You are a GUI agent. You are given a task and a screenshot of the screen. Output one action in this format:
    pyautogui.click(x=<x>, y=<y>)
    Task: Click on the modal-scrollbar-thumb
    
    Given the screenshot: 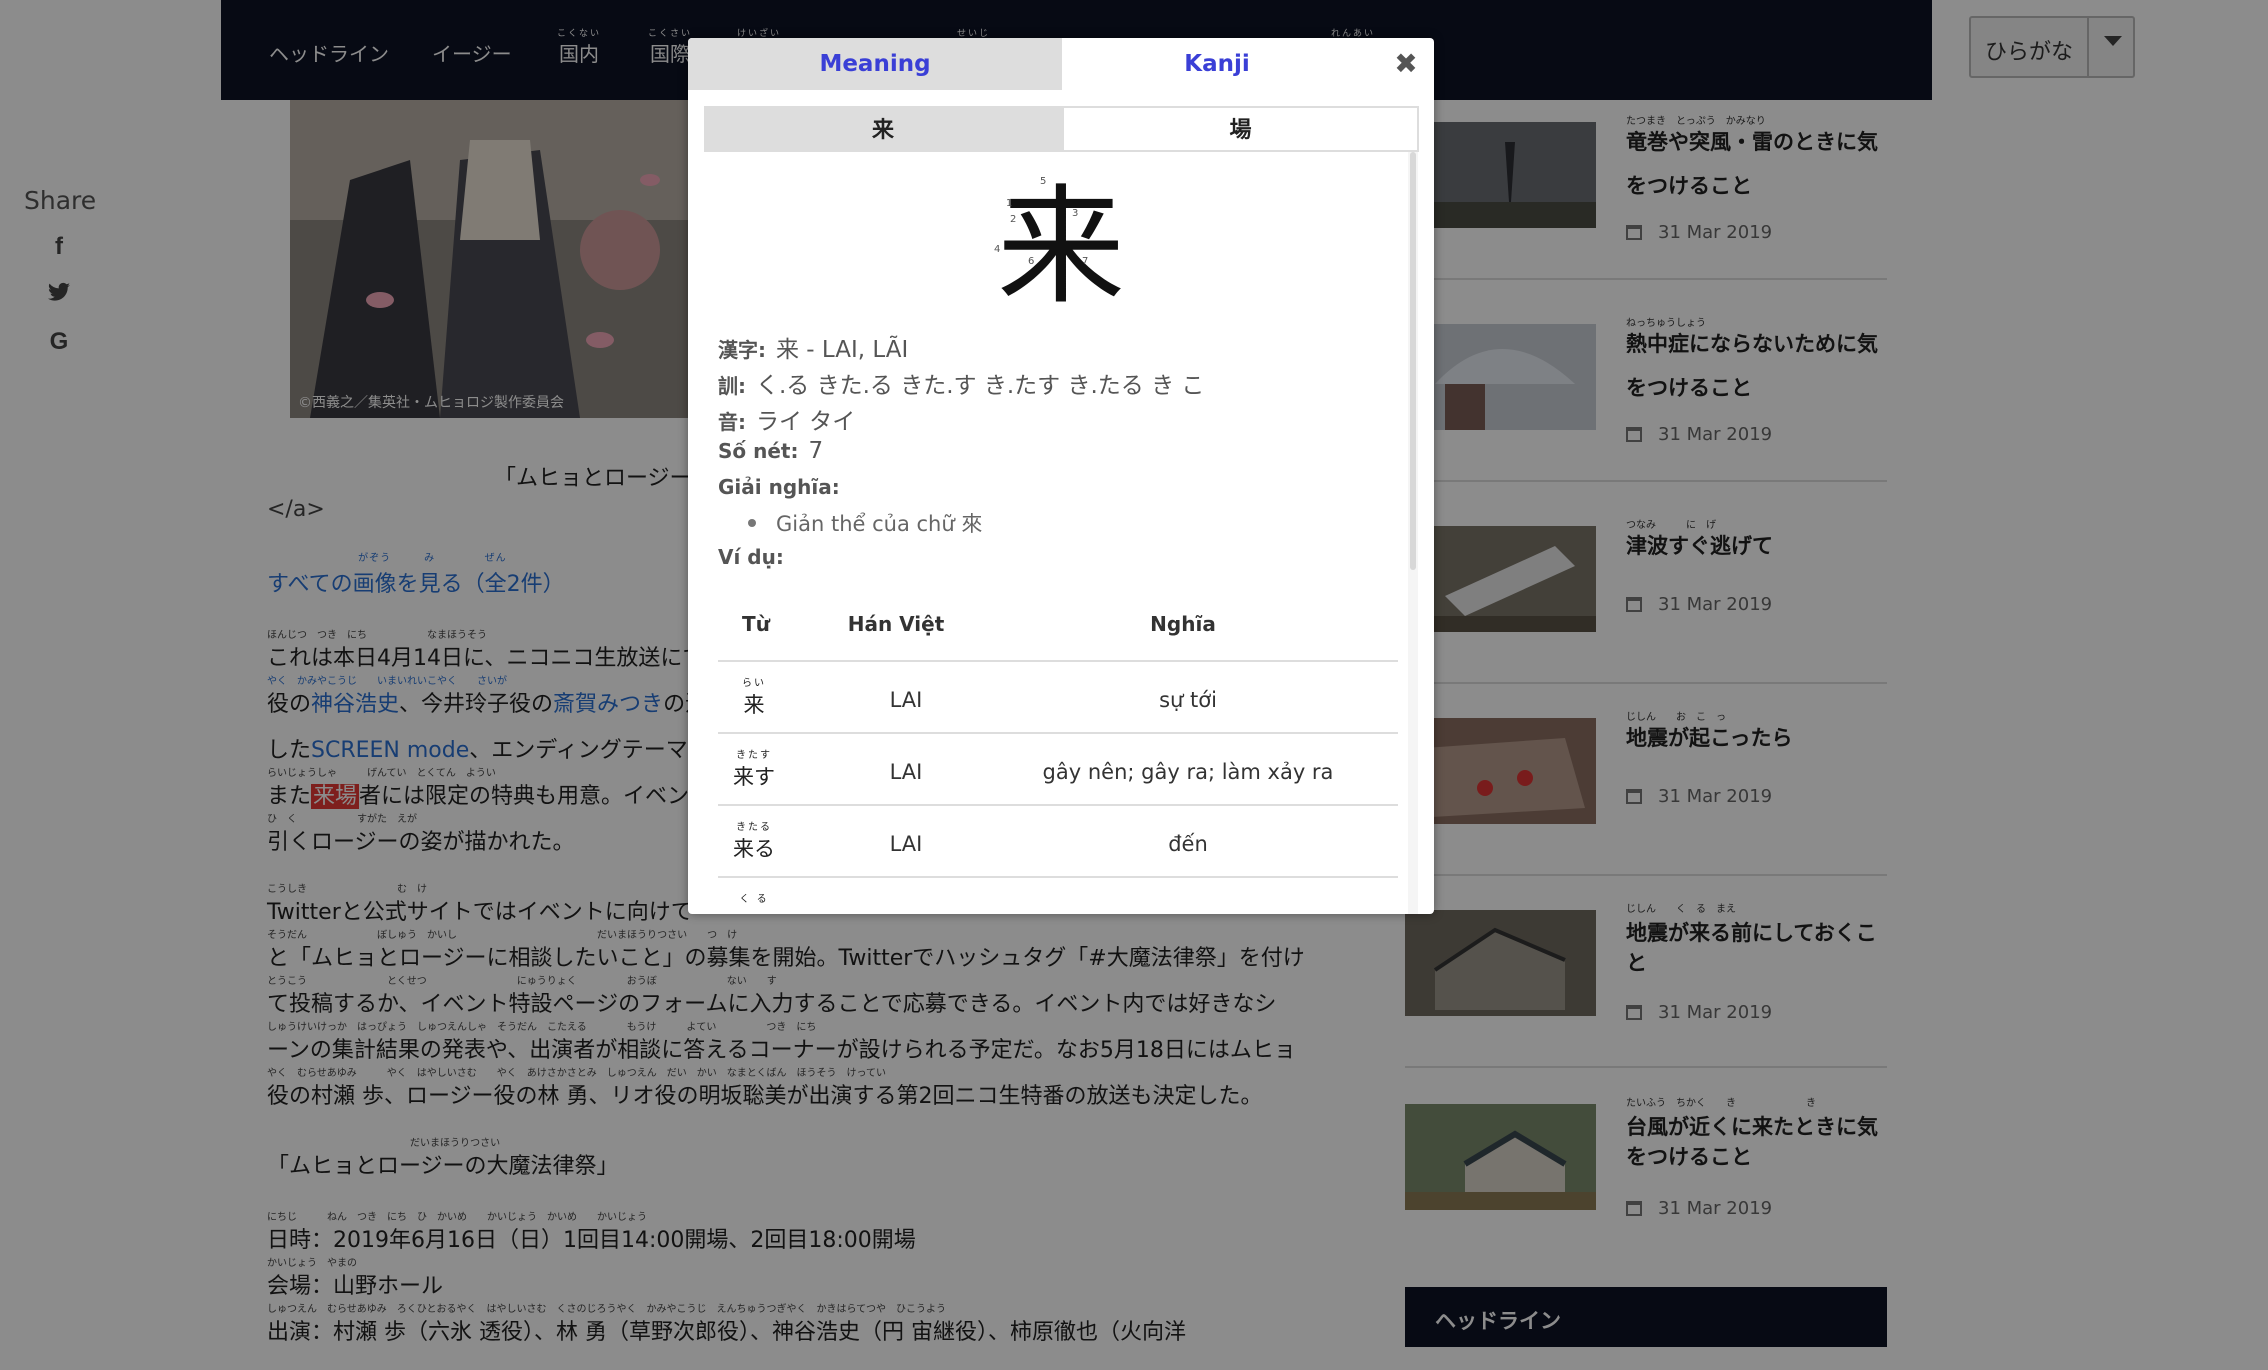 What is the action you would take?
    pyautogui.click(x=1413, y=361)
    